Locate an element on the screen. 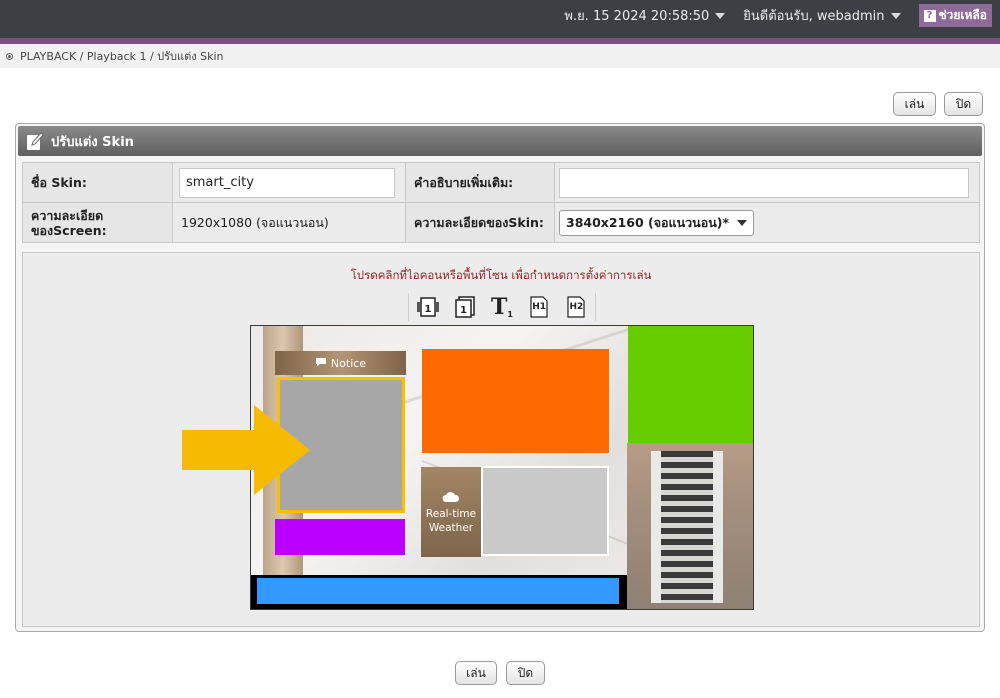 This screenshot has height=698, width=1000. video-zone-icon: 1 is located at coordinates (428, 307).